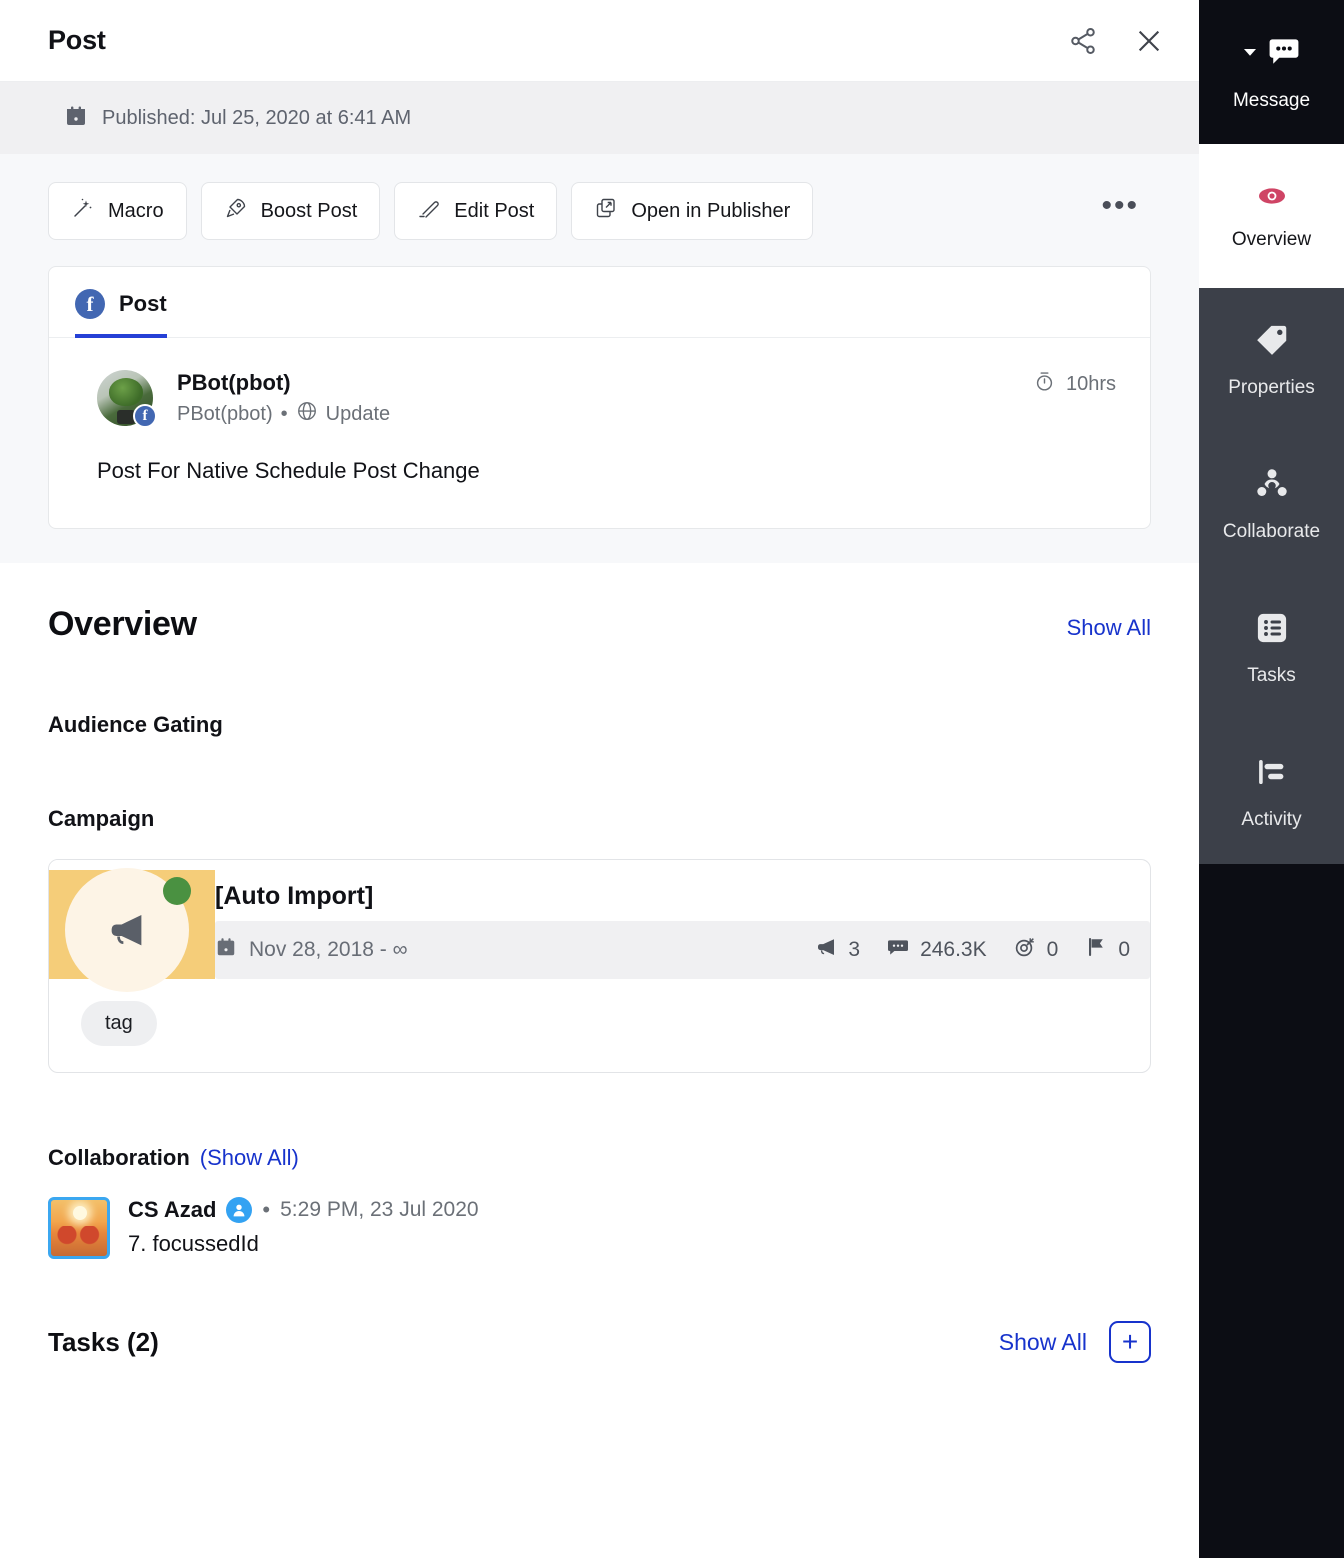 Image resolution: width=1344 pixels, height=1558 pixels. I want to click on message-icon-group, so click(1272, 54).